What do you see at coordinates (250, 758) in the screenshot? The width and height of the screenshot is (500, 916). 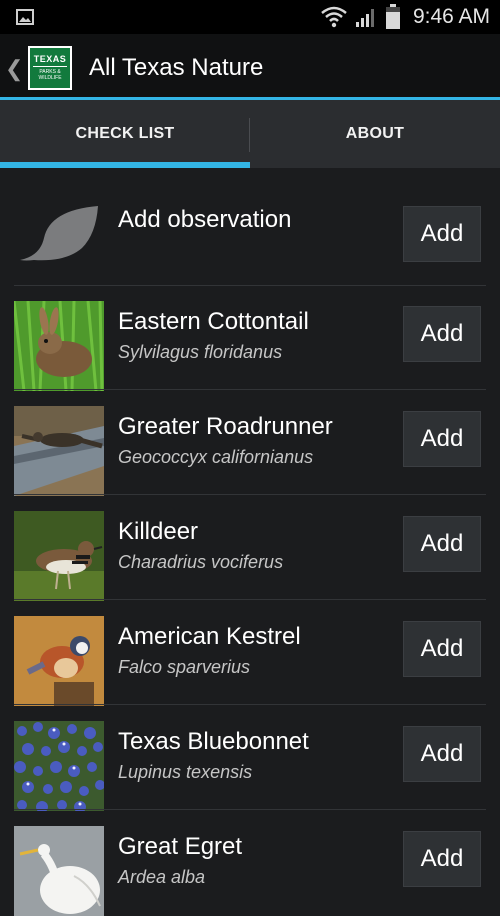 I see `list-item: Texas Bluebonnet Lupinus texensis Add` at bounding box center [250, 758].